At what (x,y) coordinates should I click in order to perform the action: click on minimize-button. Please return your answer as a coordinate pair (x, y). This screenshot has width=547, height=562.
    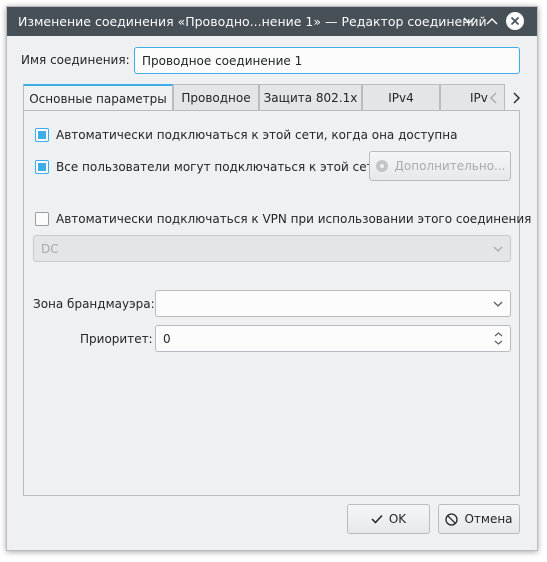
    Looking at the image, I should click on (469, 21).